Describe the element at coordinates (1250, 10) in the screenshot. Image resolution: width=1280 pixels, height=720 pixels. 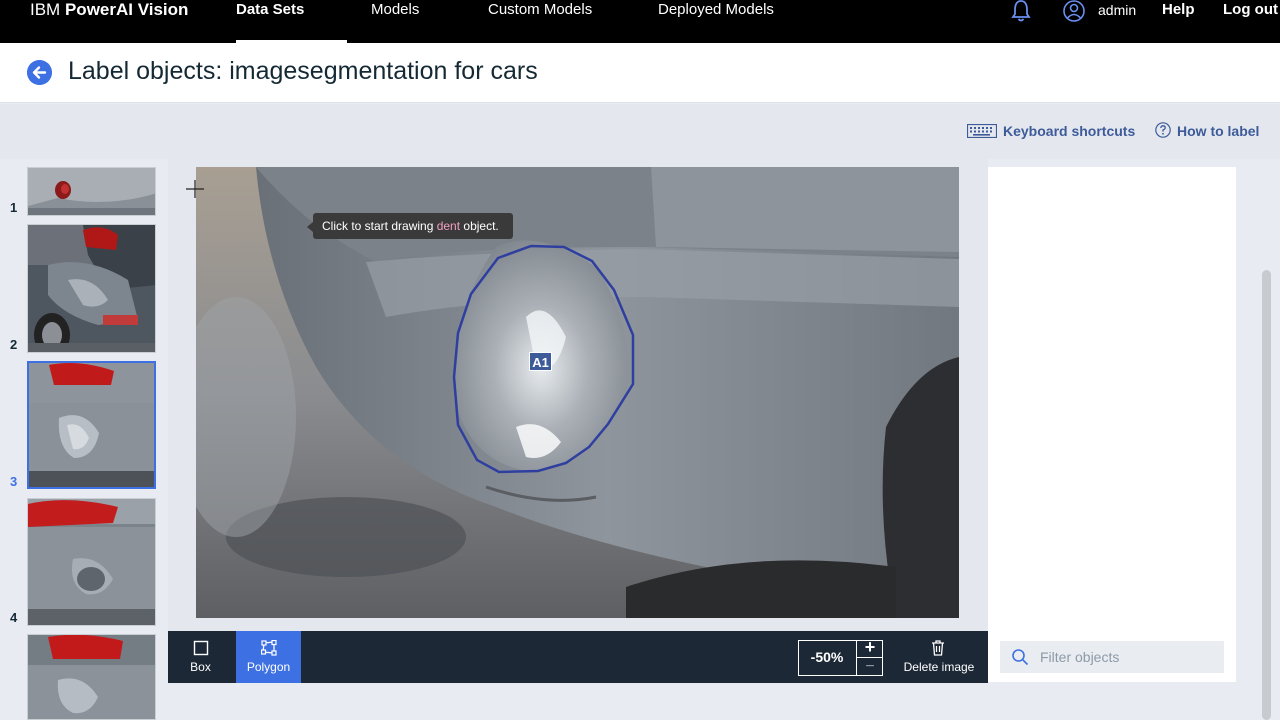
I see `logout-link: Log out` at that location.